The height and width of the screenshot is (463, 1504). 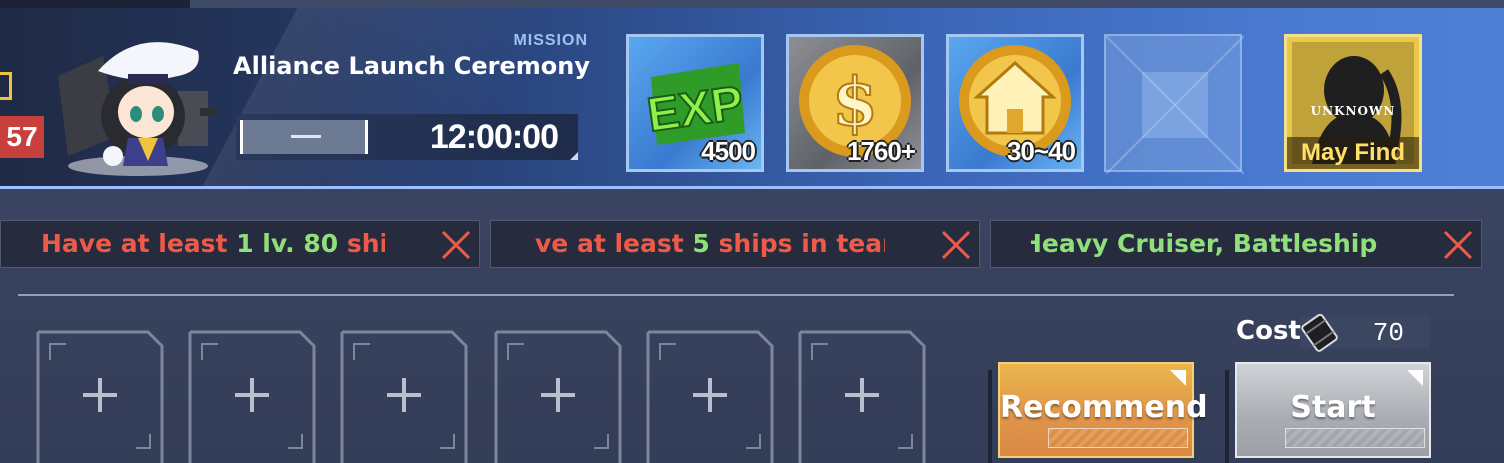 I want to click on timer-slider, so click(x=304, y=137).